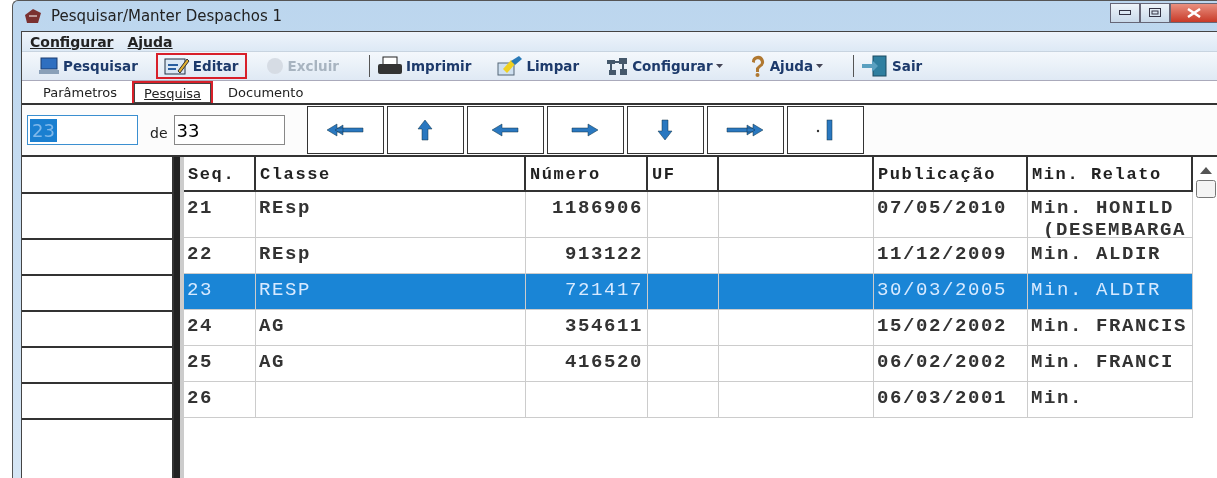 Image resolution: width=1217 pixels, height=478 pixels. I want to click on broom-icon, so click(510, 66).